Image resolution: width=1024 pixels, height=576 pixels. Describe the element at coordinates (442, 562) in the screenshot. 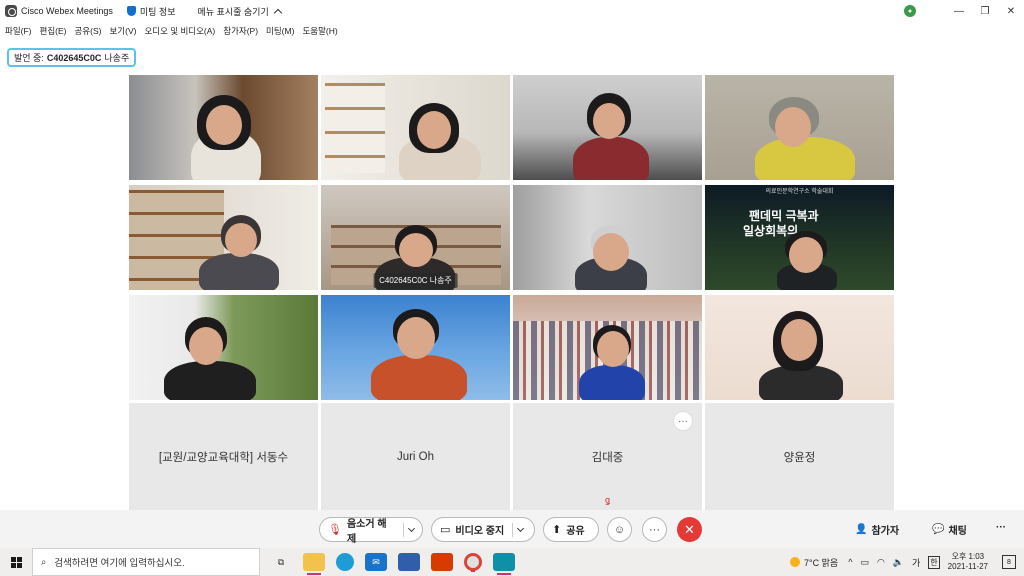

I see `office-icon` at that location.